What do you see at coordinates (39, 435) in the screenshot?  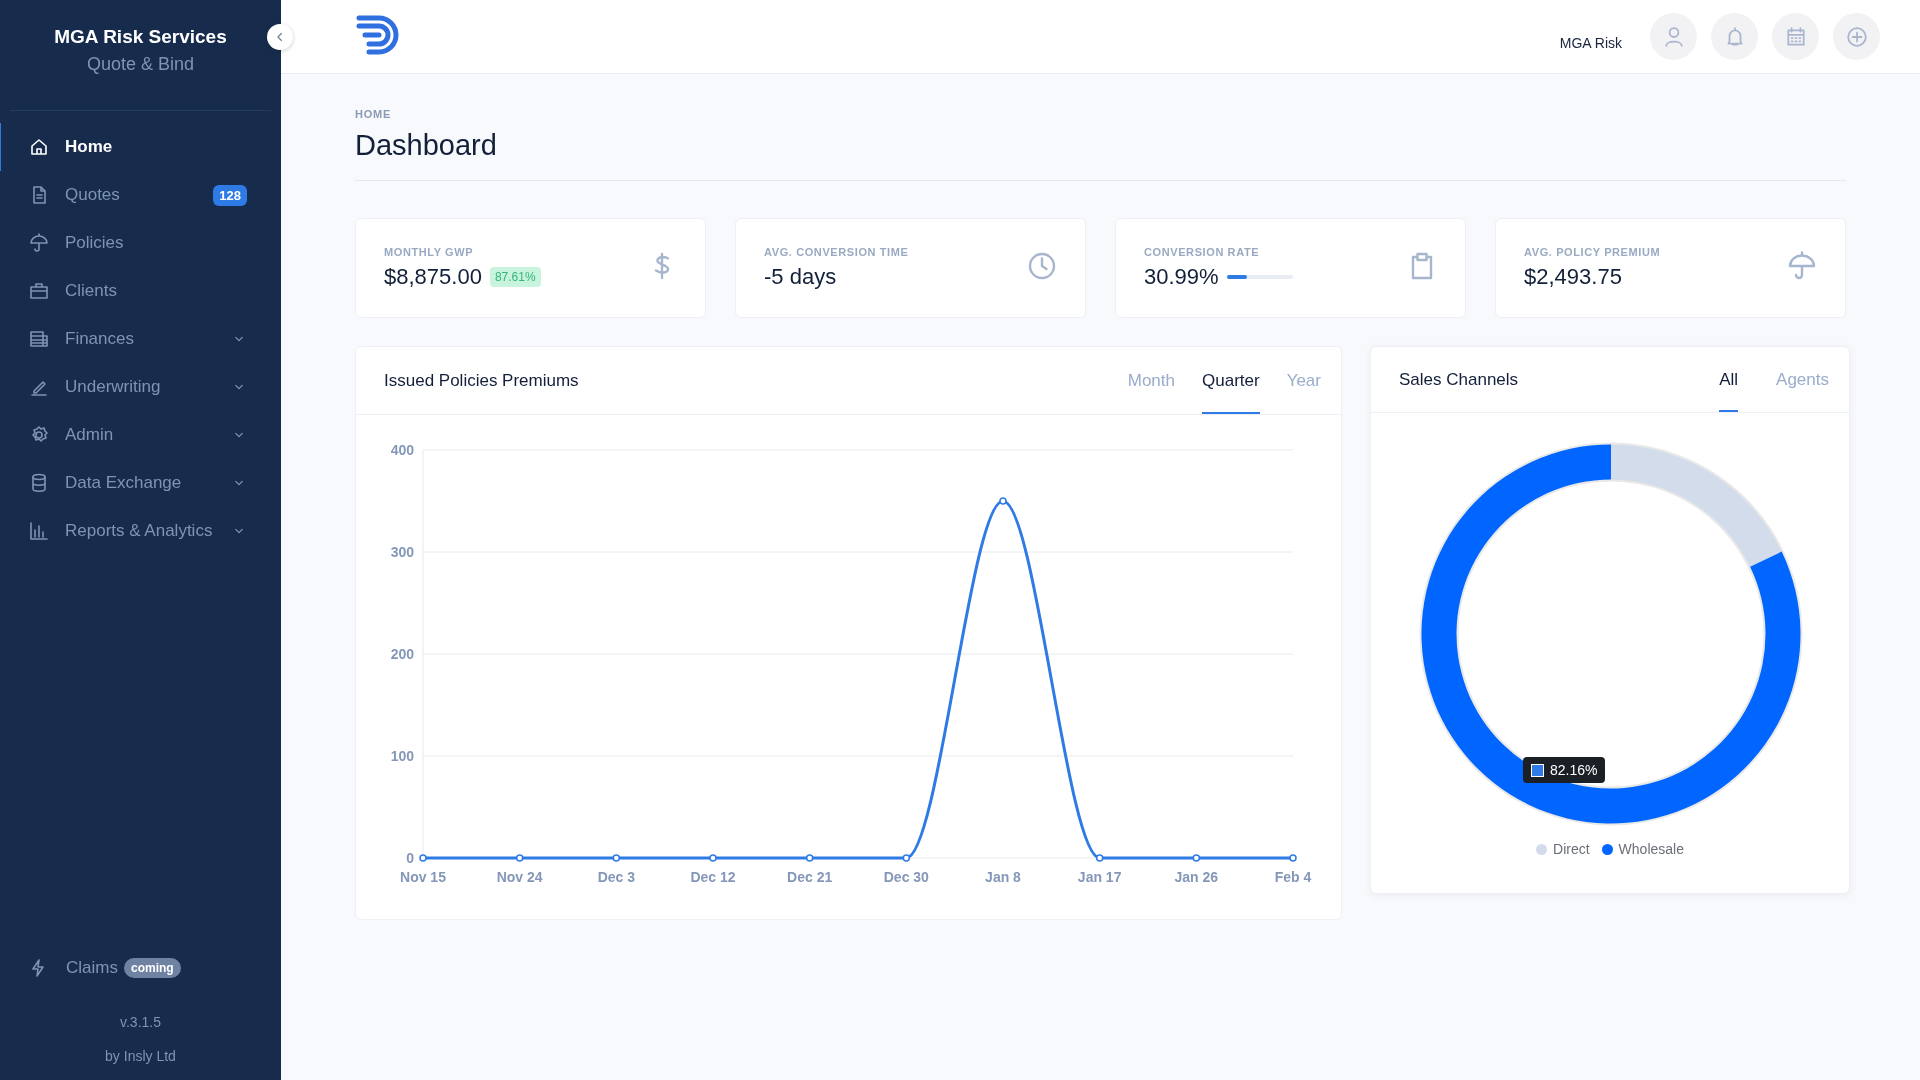 I see `gear-icon` at bounding box center [39, 435].